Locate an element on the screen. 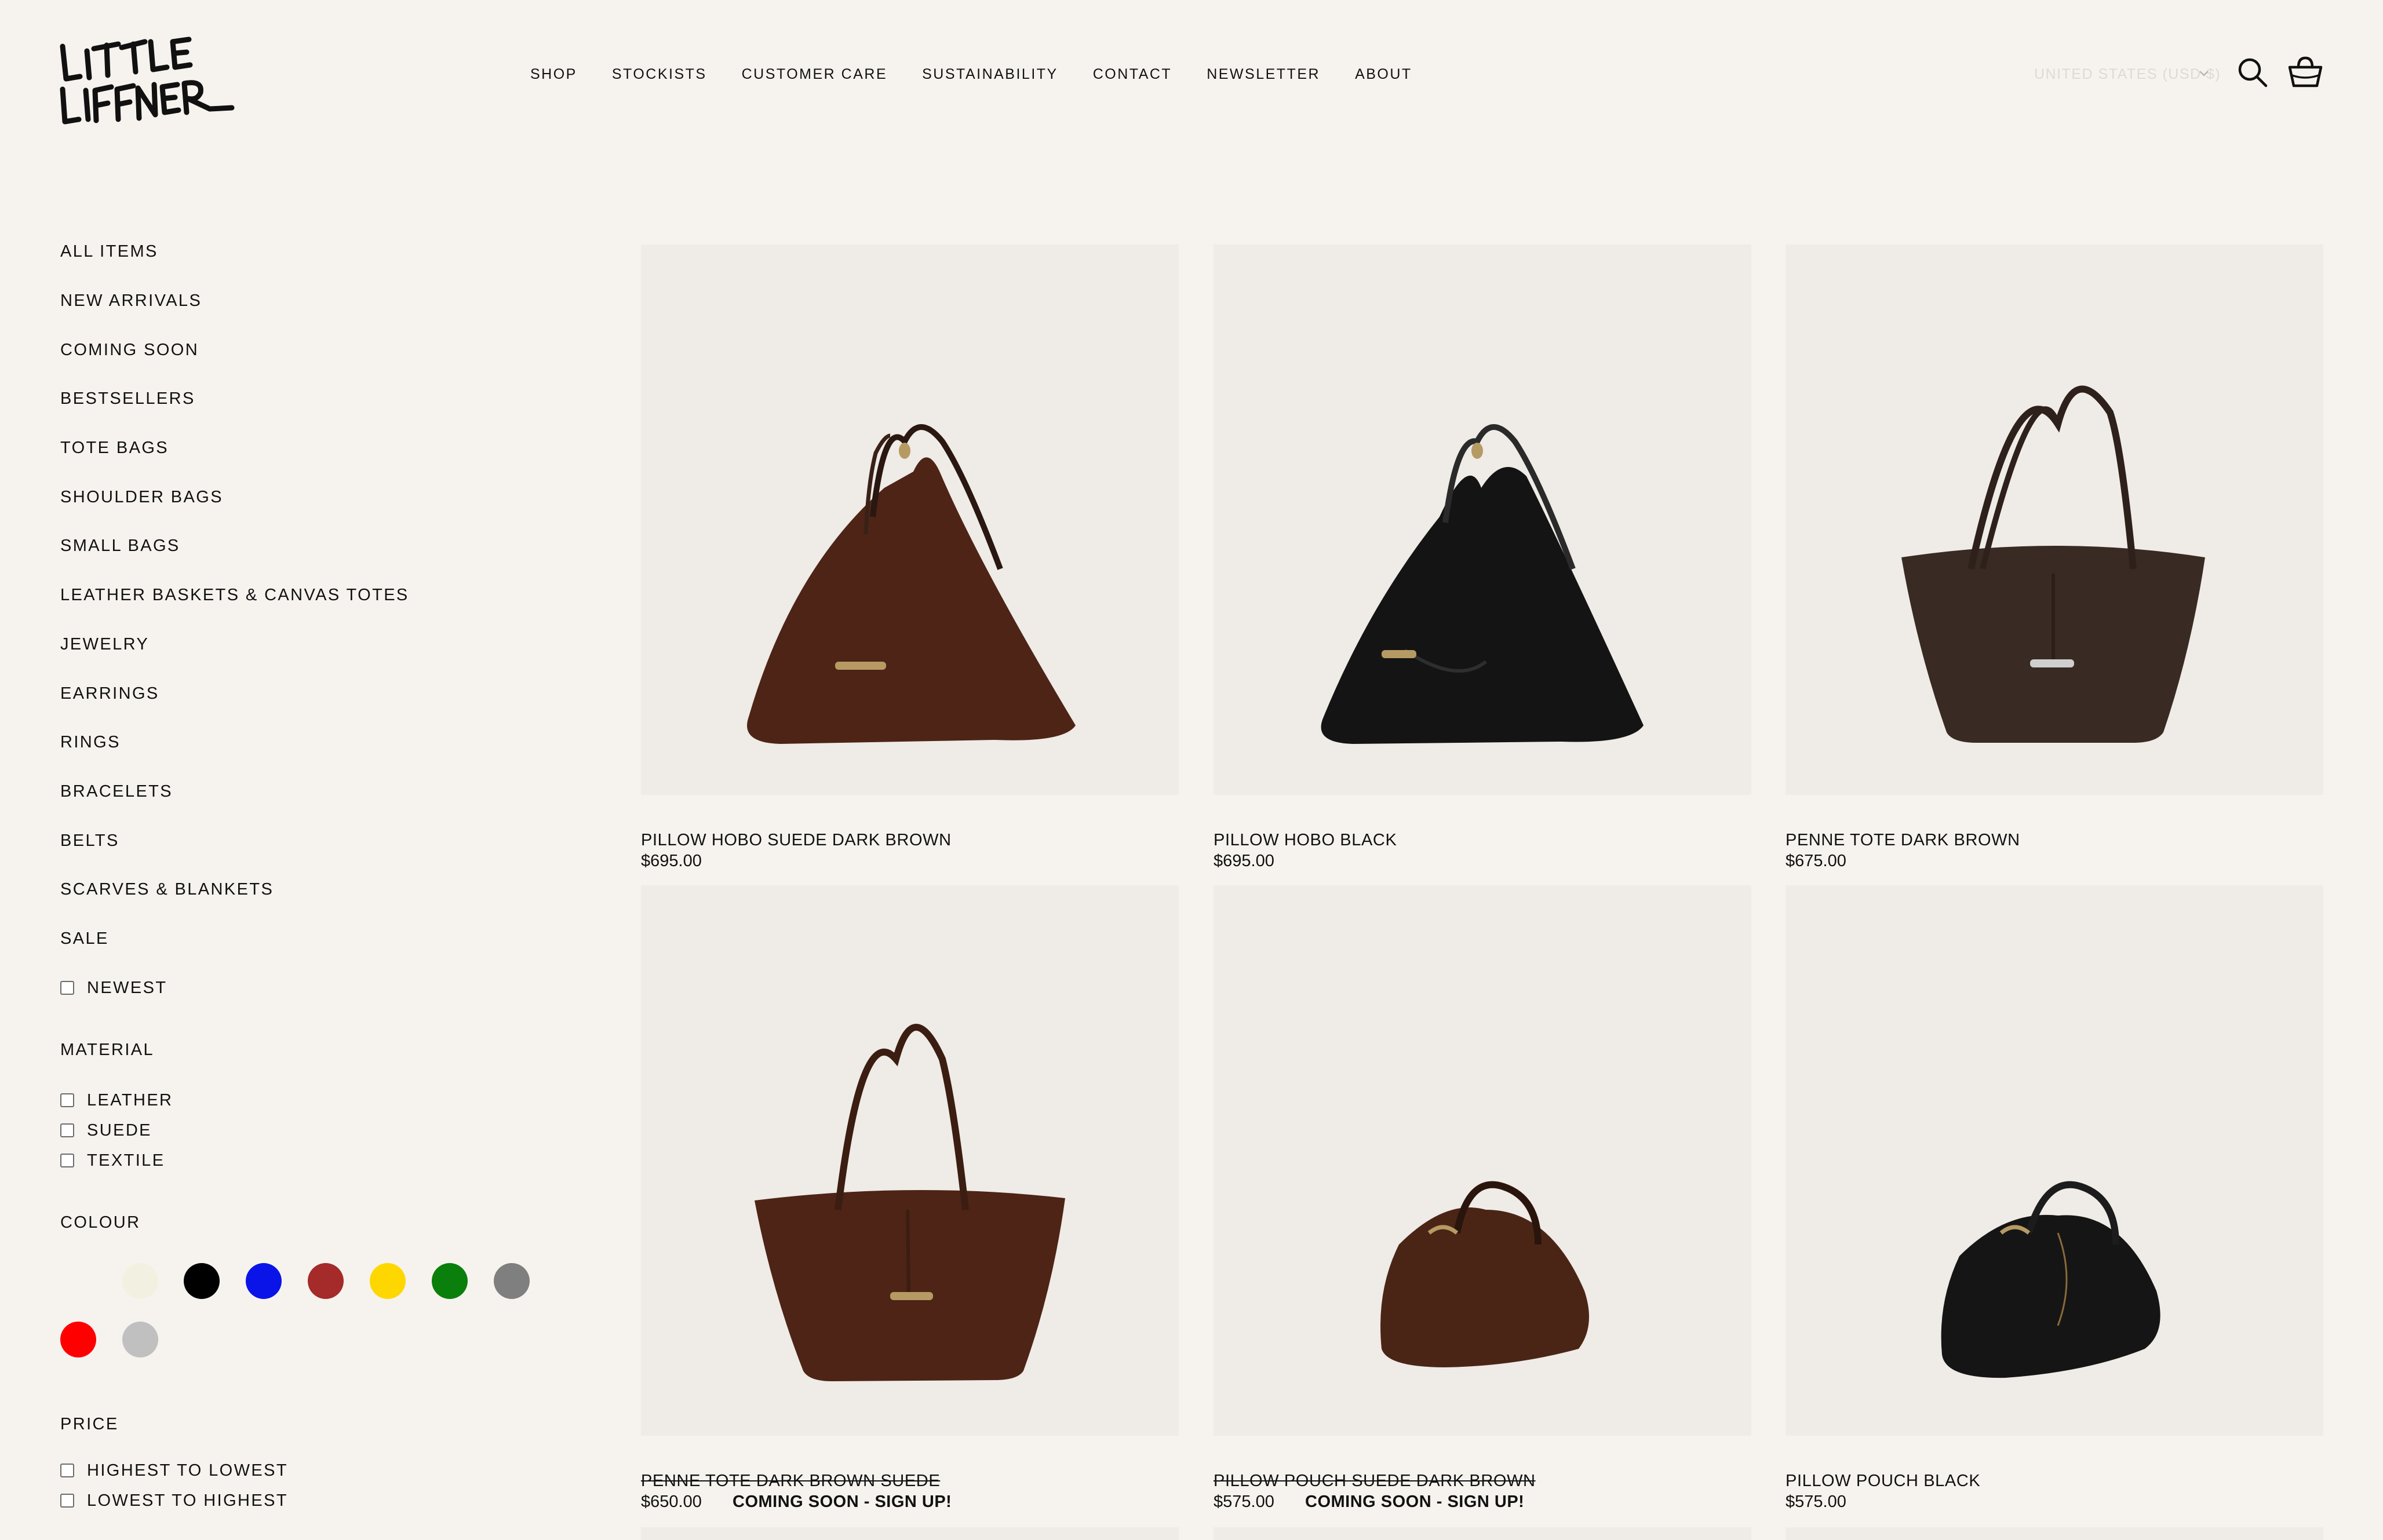  currency-selector: UNITED STATES (USD $) is located at coordinates (2128, 74).